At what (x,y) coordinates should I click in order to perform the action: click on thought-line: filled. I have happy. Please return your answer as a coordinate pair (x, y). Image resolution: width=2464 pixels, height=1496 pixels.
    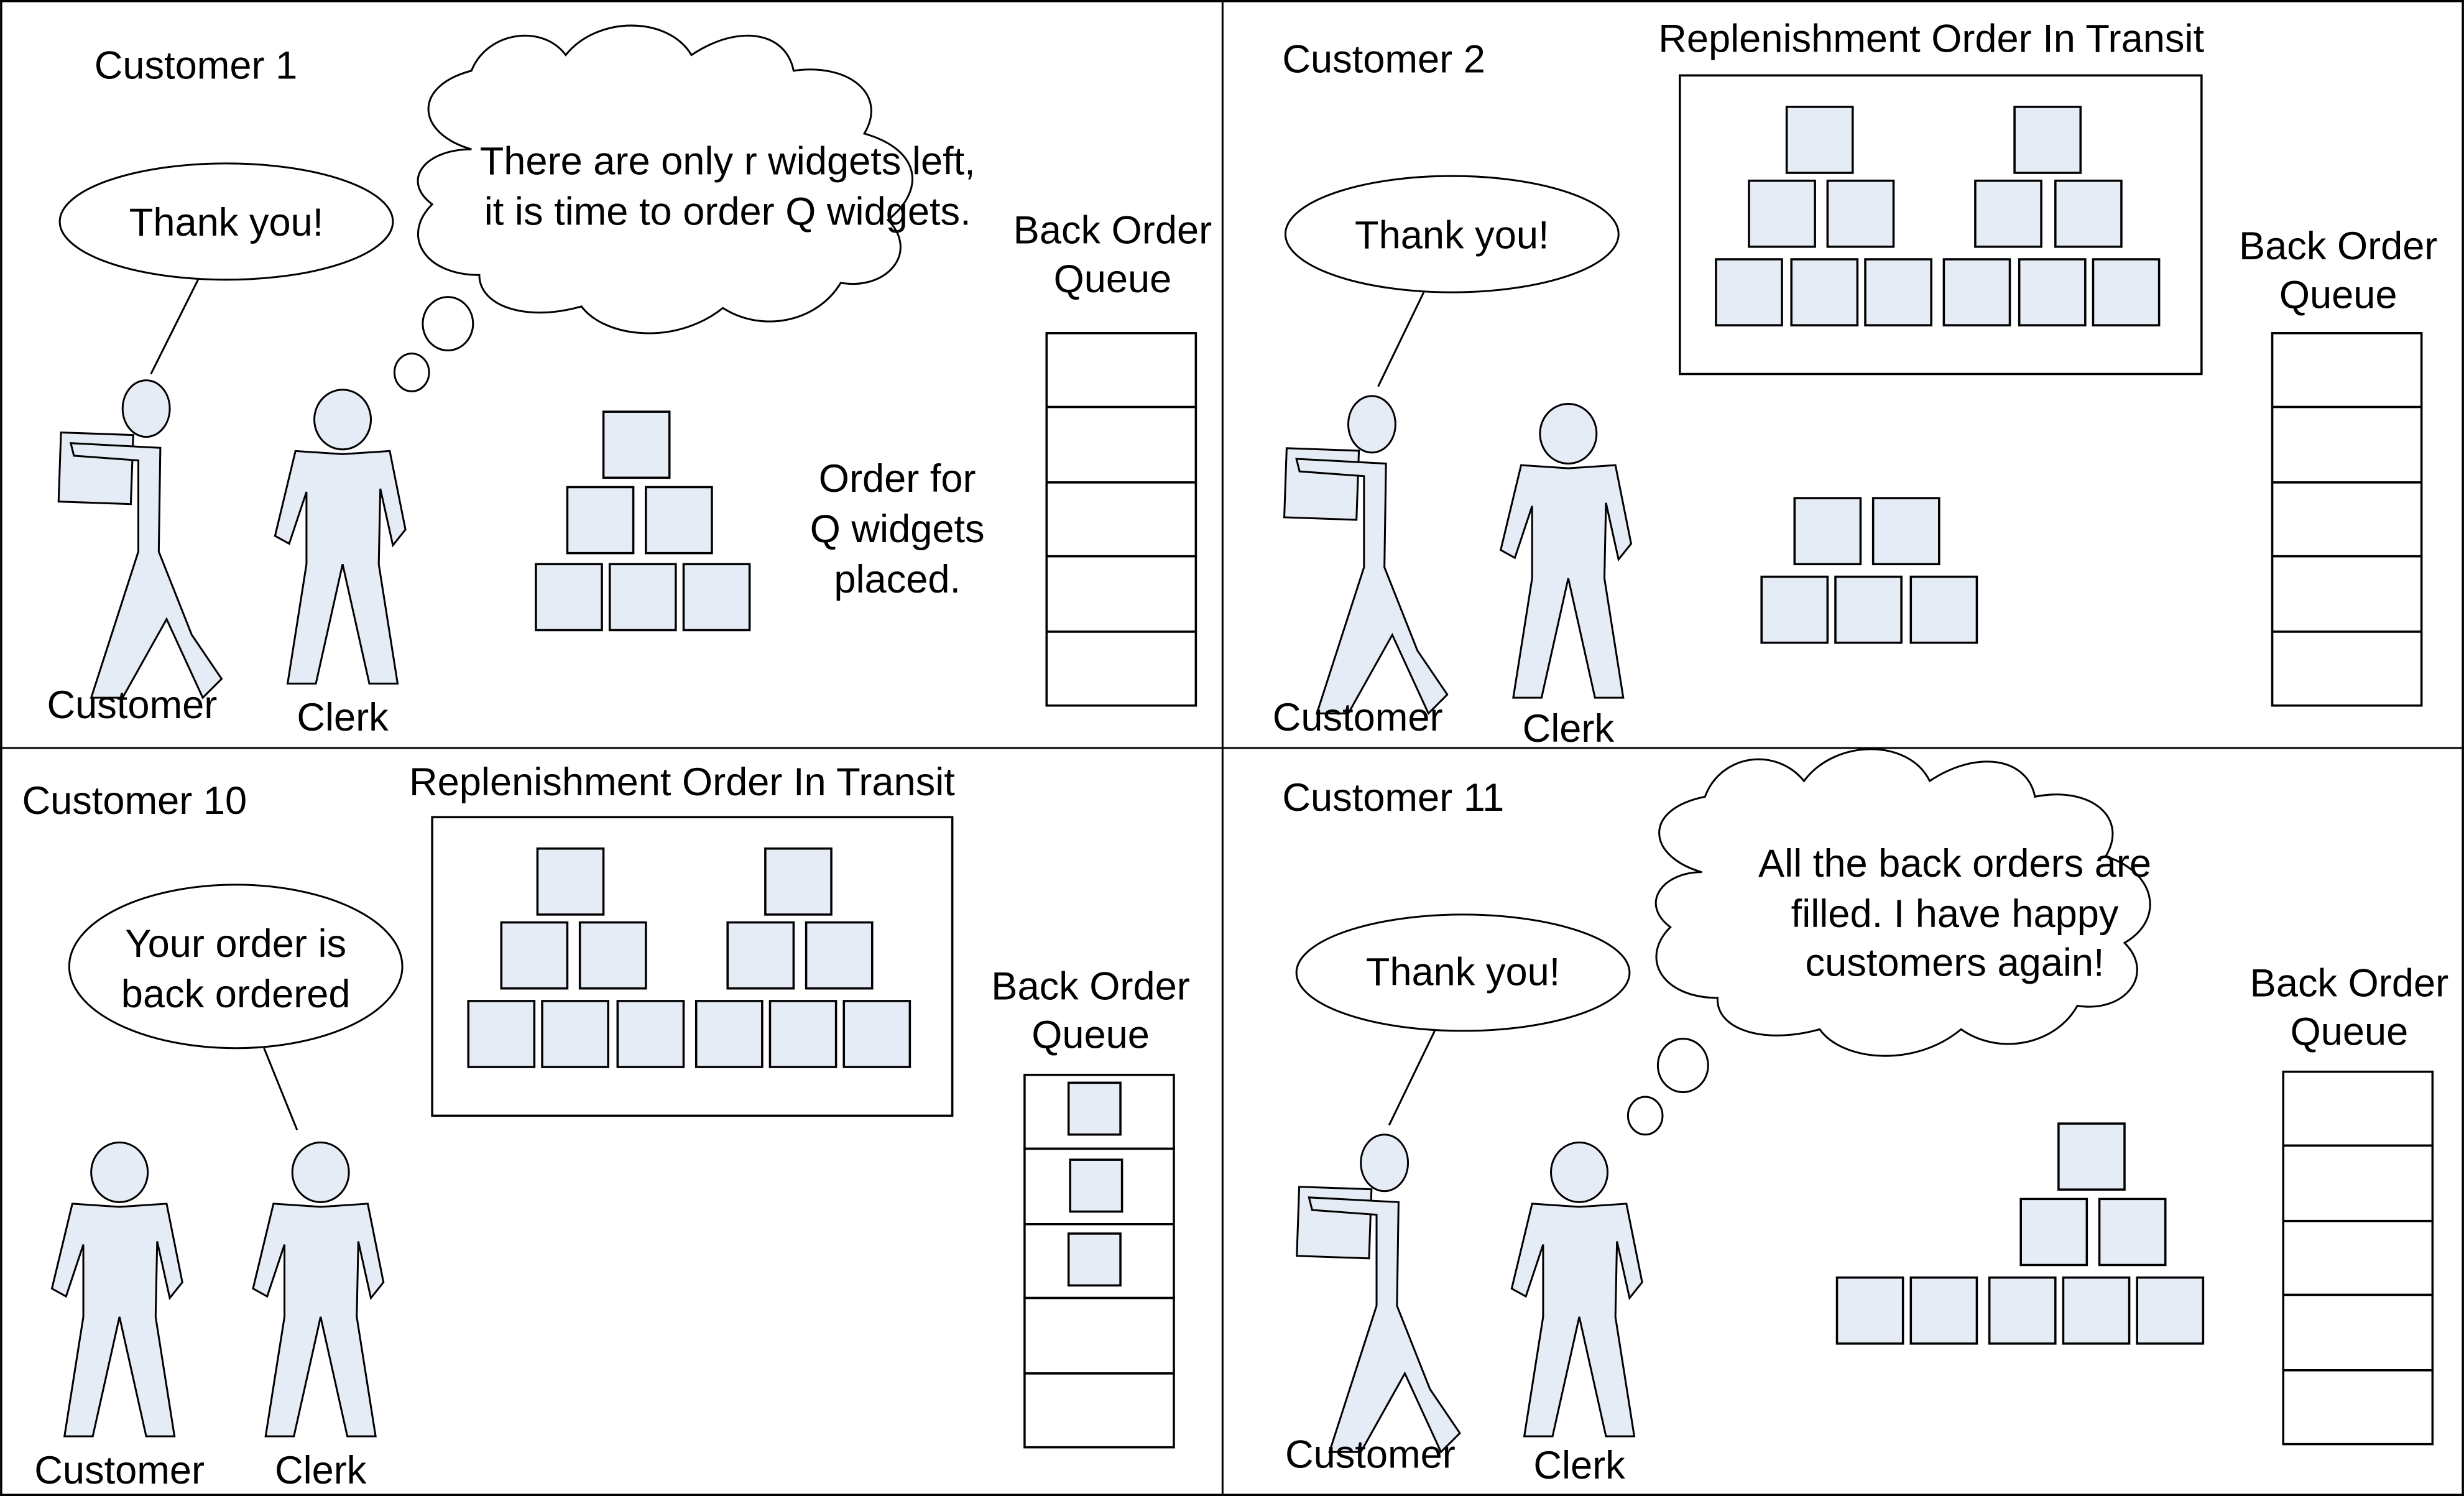
    Looking at the image, I should click on (1955, 914).